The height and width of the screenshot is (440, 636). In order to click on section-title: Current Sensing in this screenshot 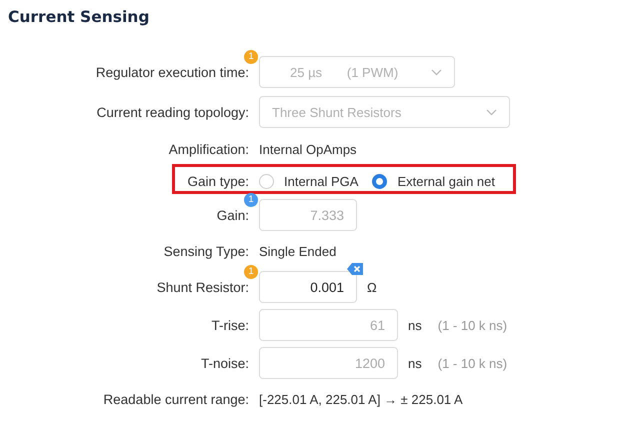, I will do `click(79, 17)`.